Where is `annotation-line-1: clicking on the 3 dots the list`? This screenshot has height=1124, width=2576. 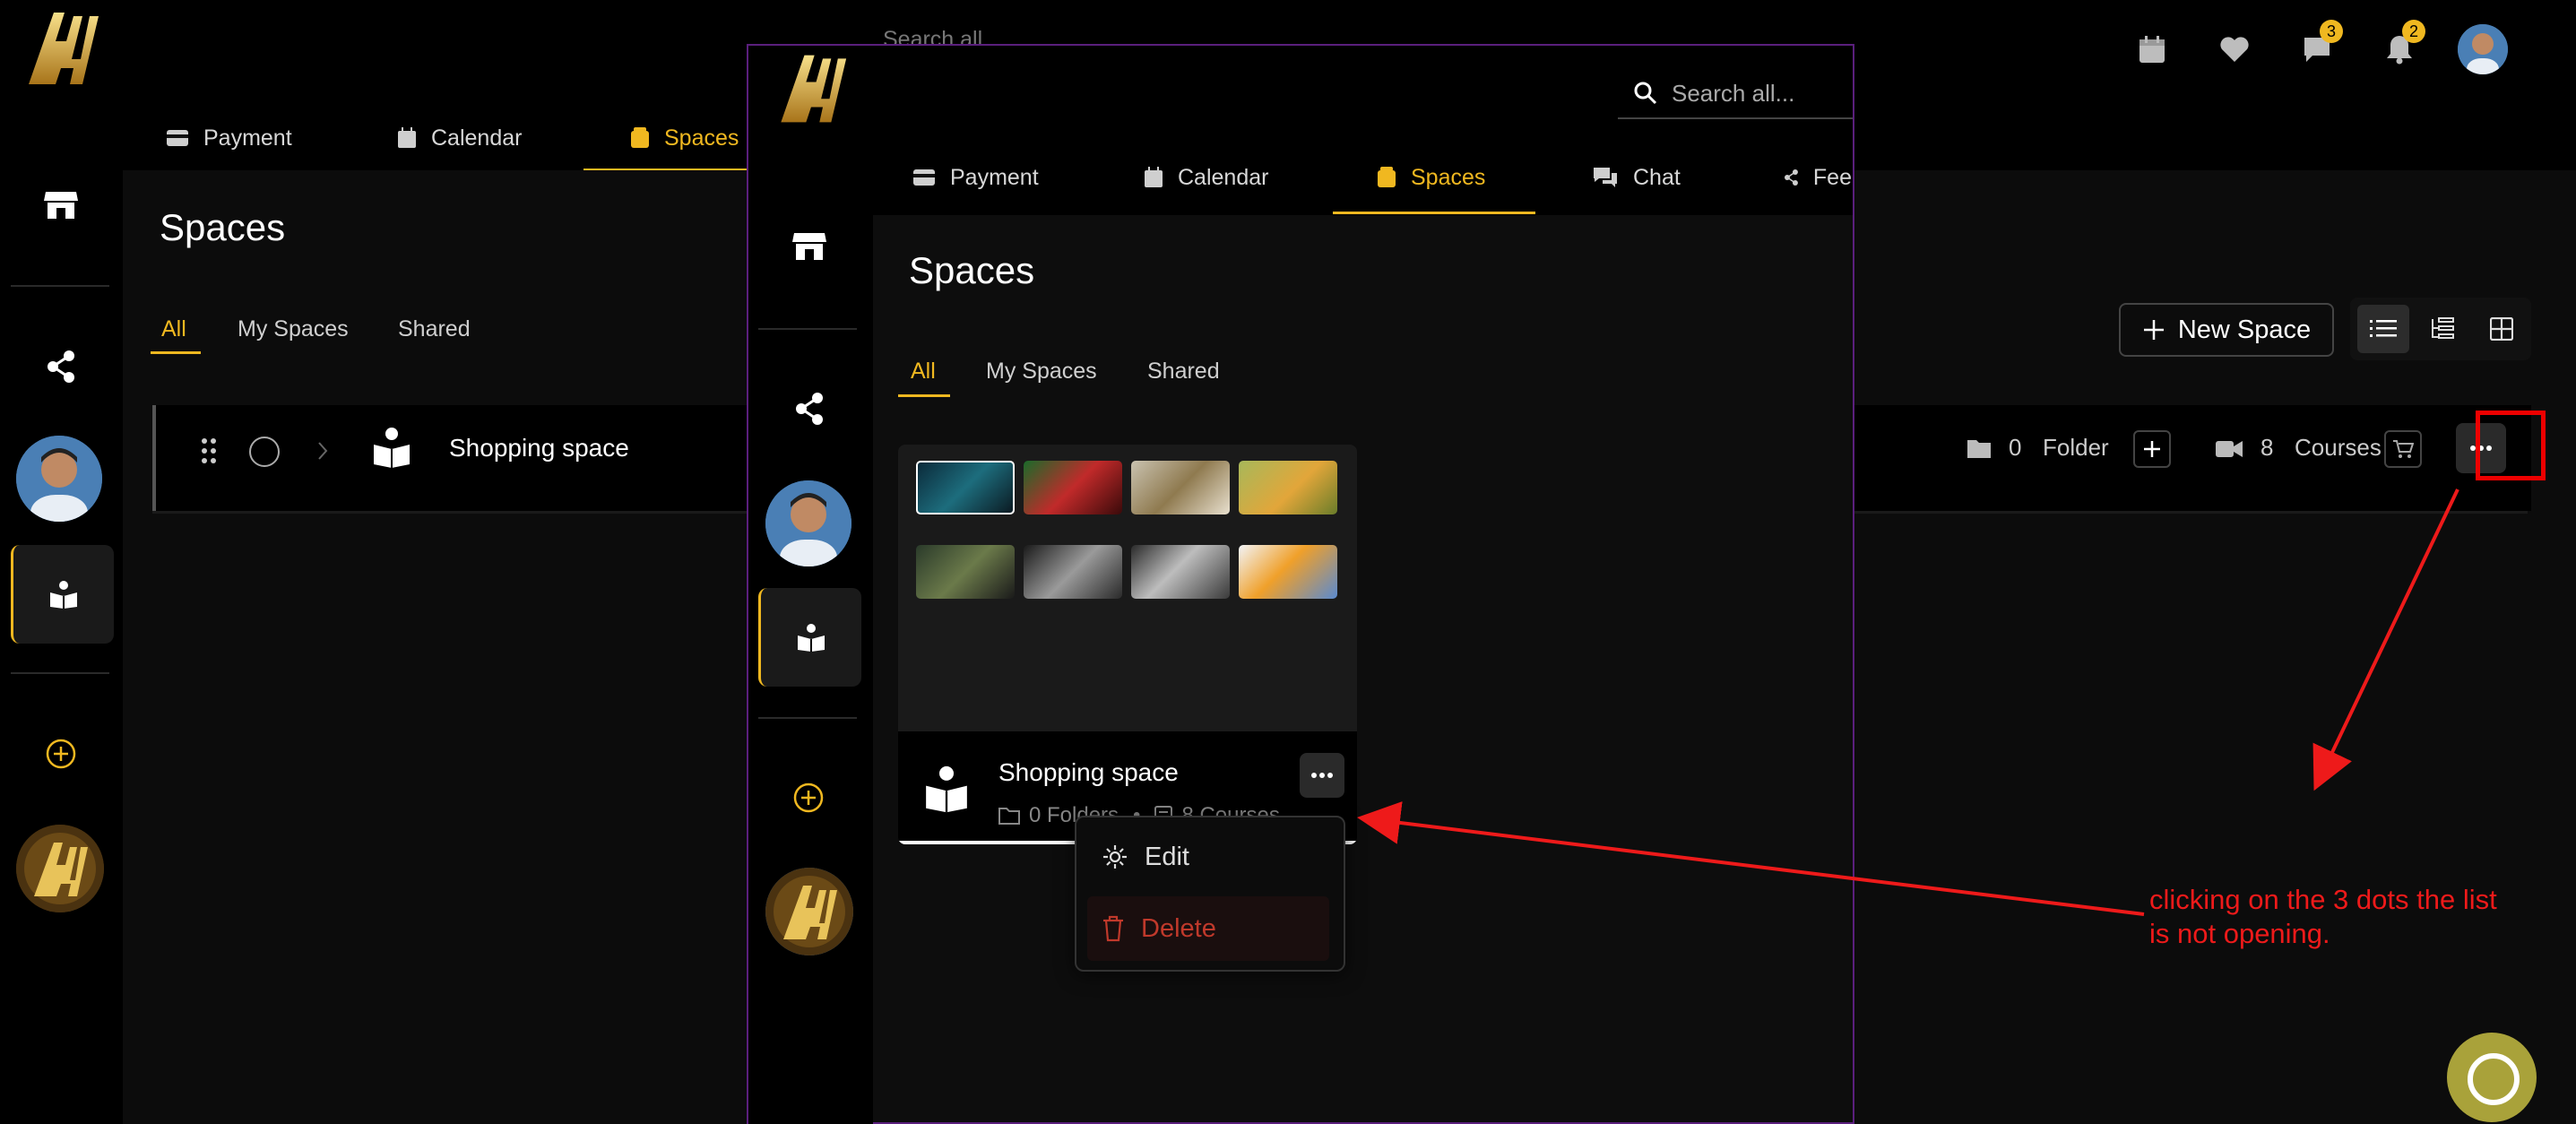
annotation-line-1: clicking on the 3 dots the list is located at coordinates (2323, 899).